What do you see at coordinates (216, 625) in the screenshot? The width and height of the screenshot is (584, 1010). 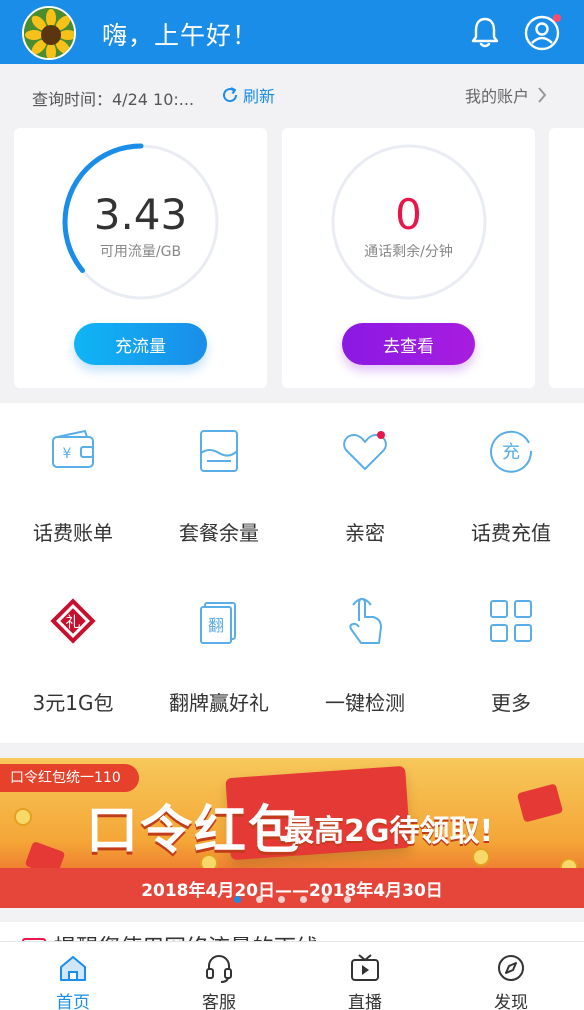 I see `flip-icon-text: 翻` at bounding box center [216, 625].